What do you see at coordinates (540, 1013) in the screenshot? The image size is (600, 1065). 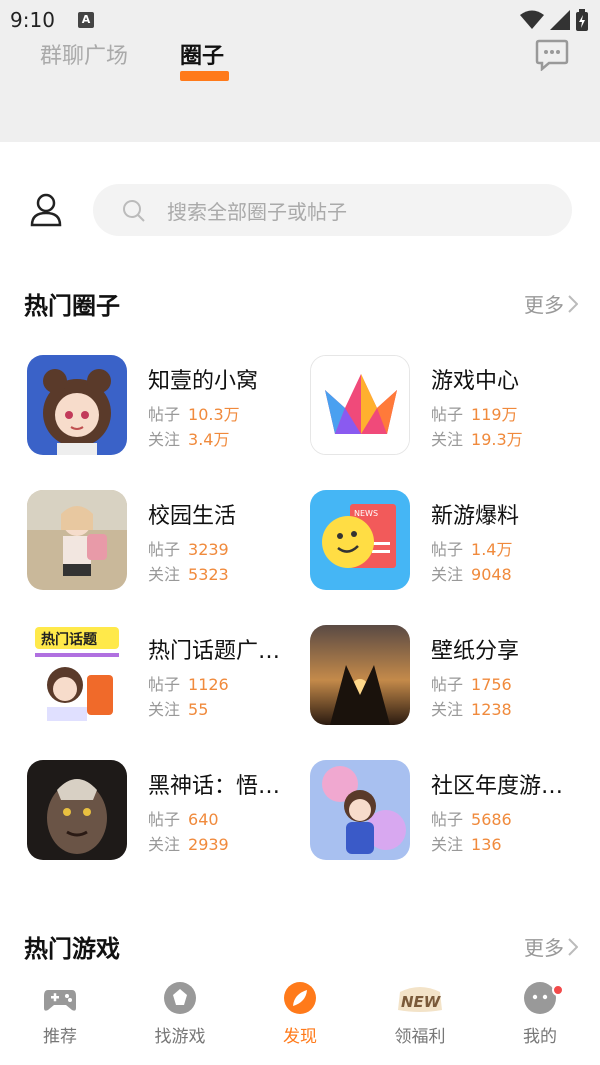 I see `nav-item-mine: 我的` at bounding box center [540, 1013].